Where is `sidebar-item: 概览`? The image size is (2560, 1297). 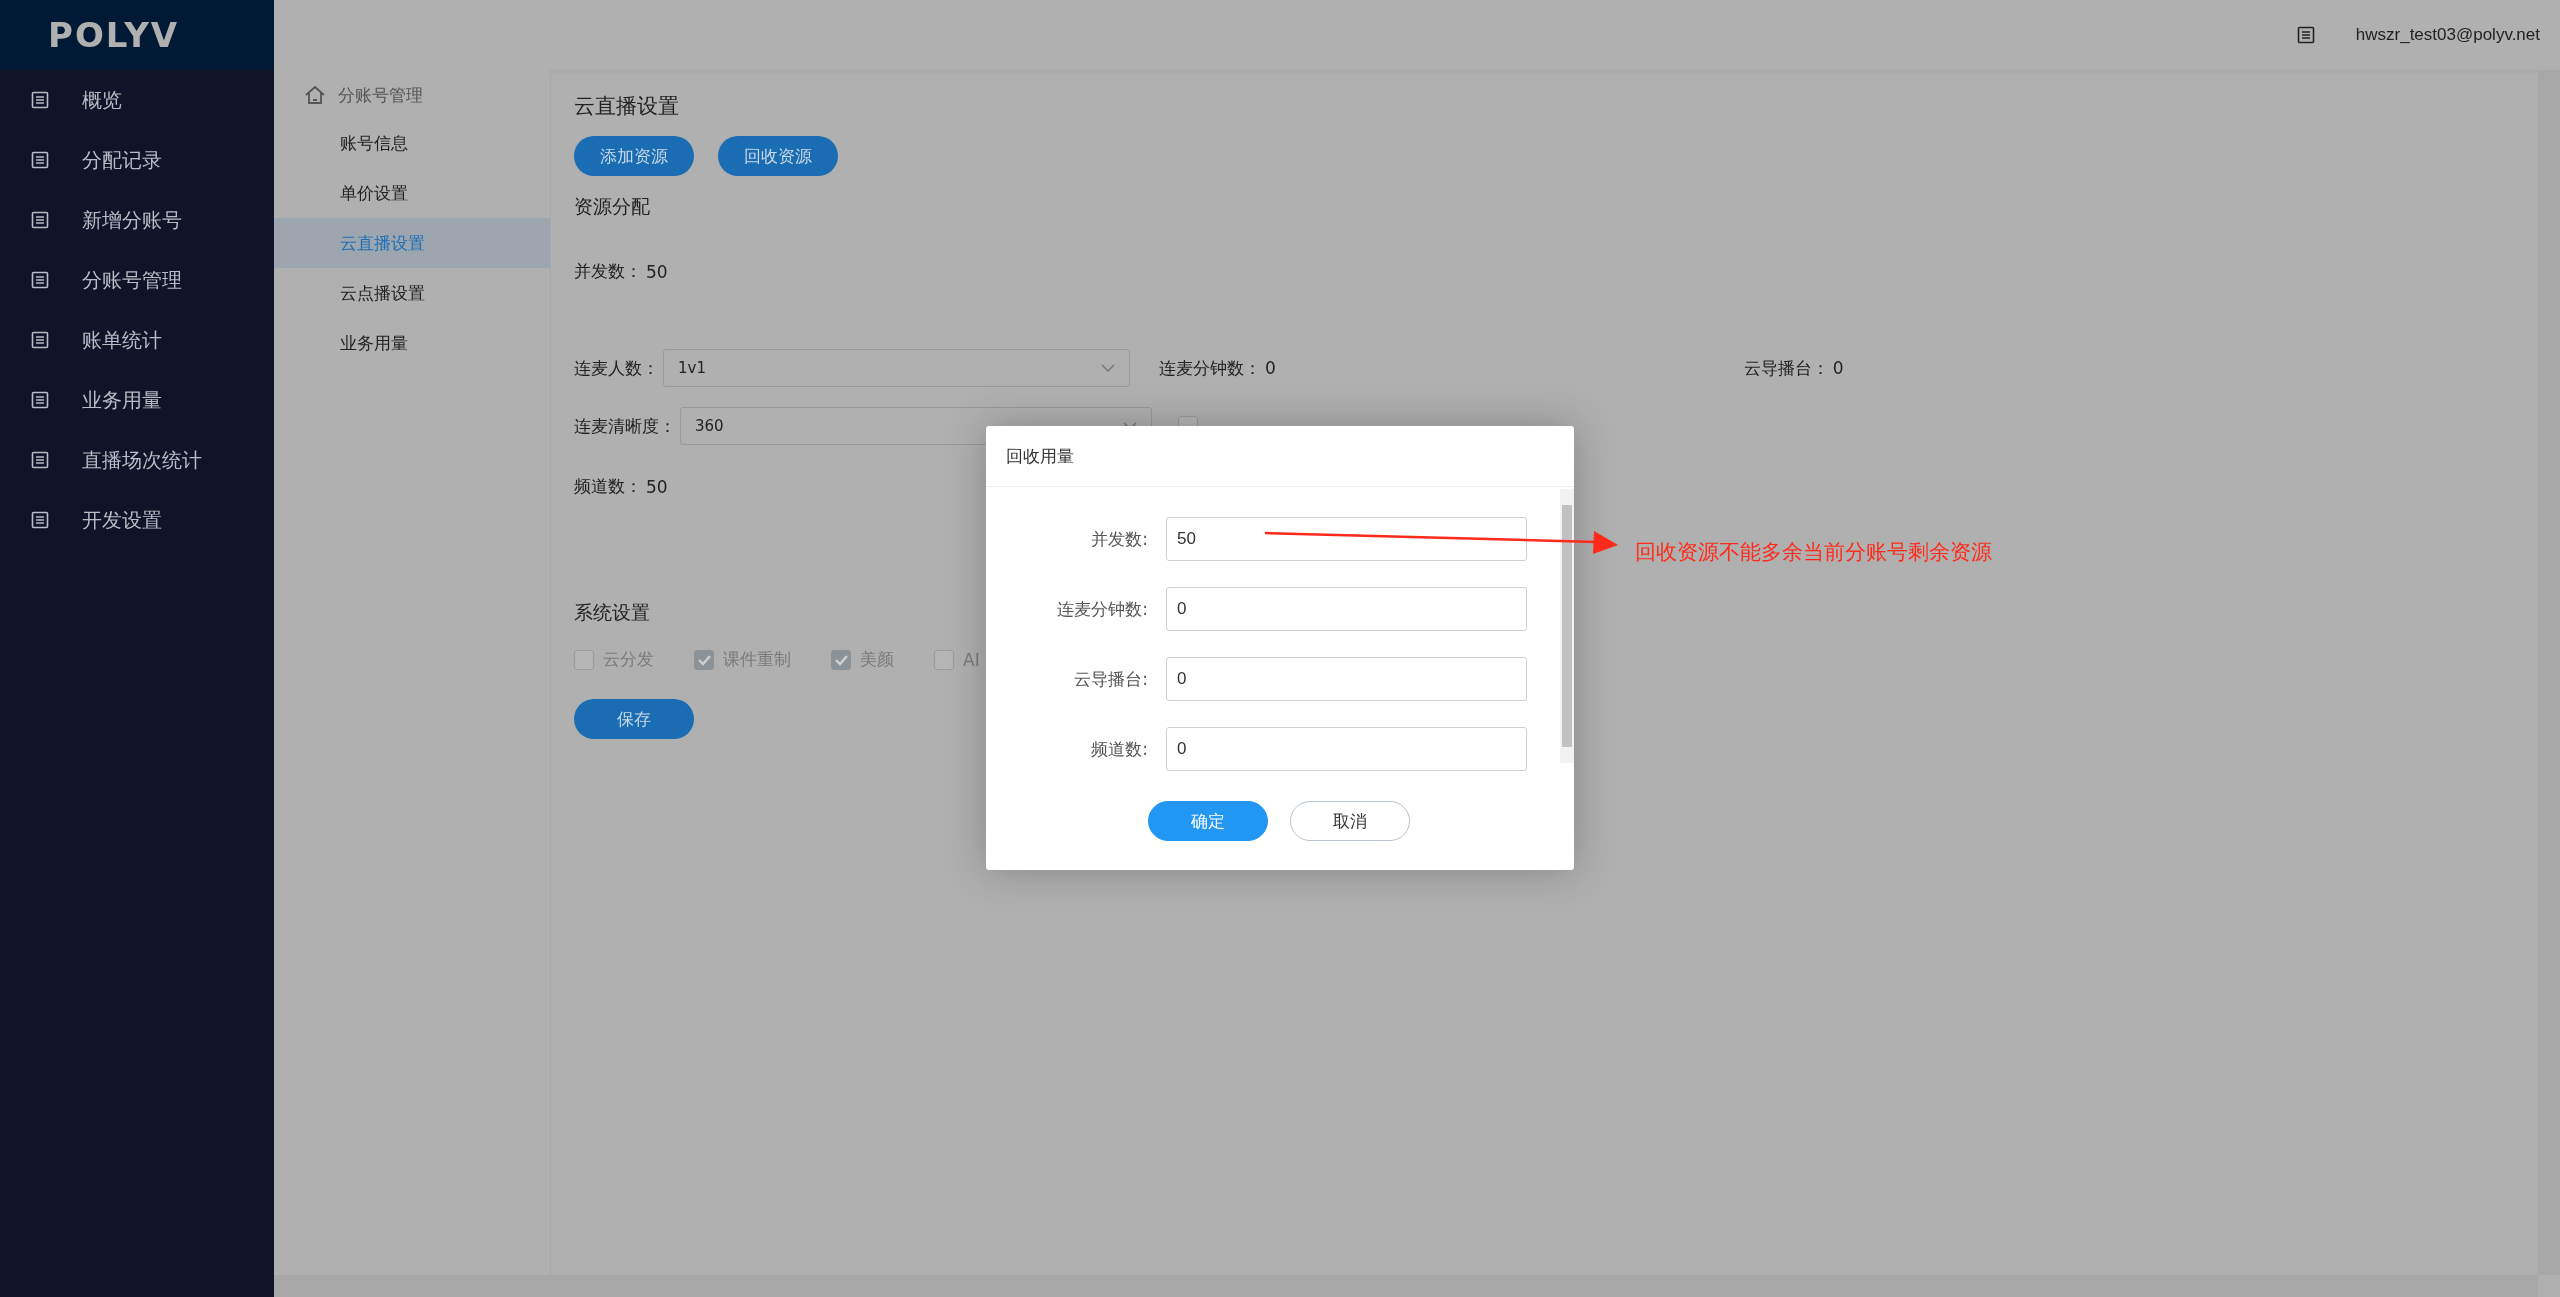 sidebar-item: 概览 is located at coordinates (137, 100).